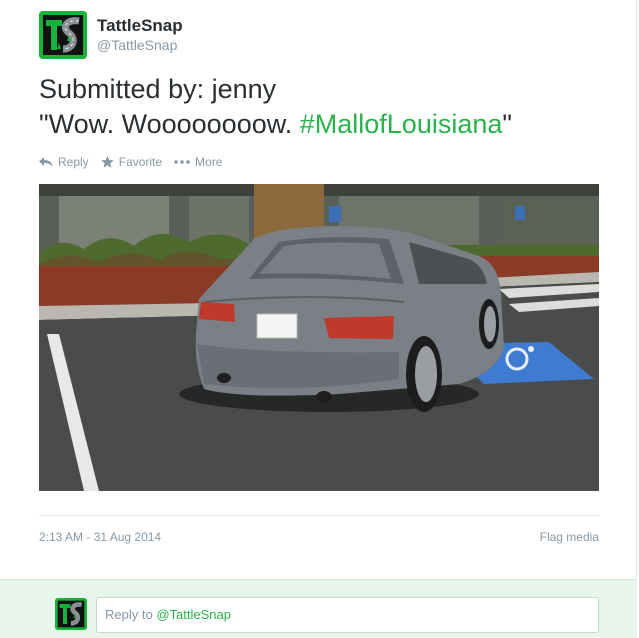 Image resolution: width=639 pixels, height=638 pixels. I want to click on reply-mention: @TattleSnap, so click(193, 614).